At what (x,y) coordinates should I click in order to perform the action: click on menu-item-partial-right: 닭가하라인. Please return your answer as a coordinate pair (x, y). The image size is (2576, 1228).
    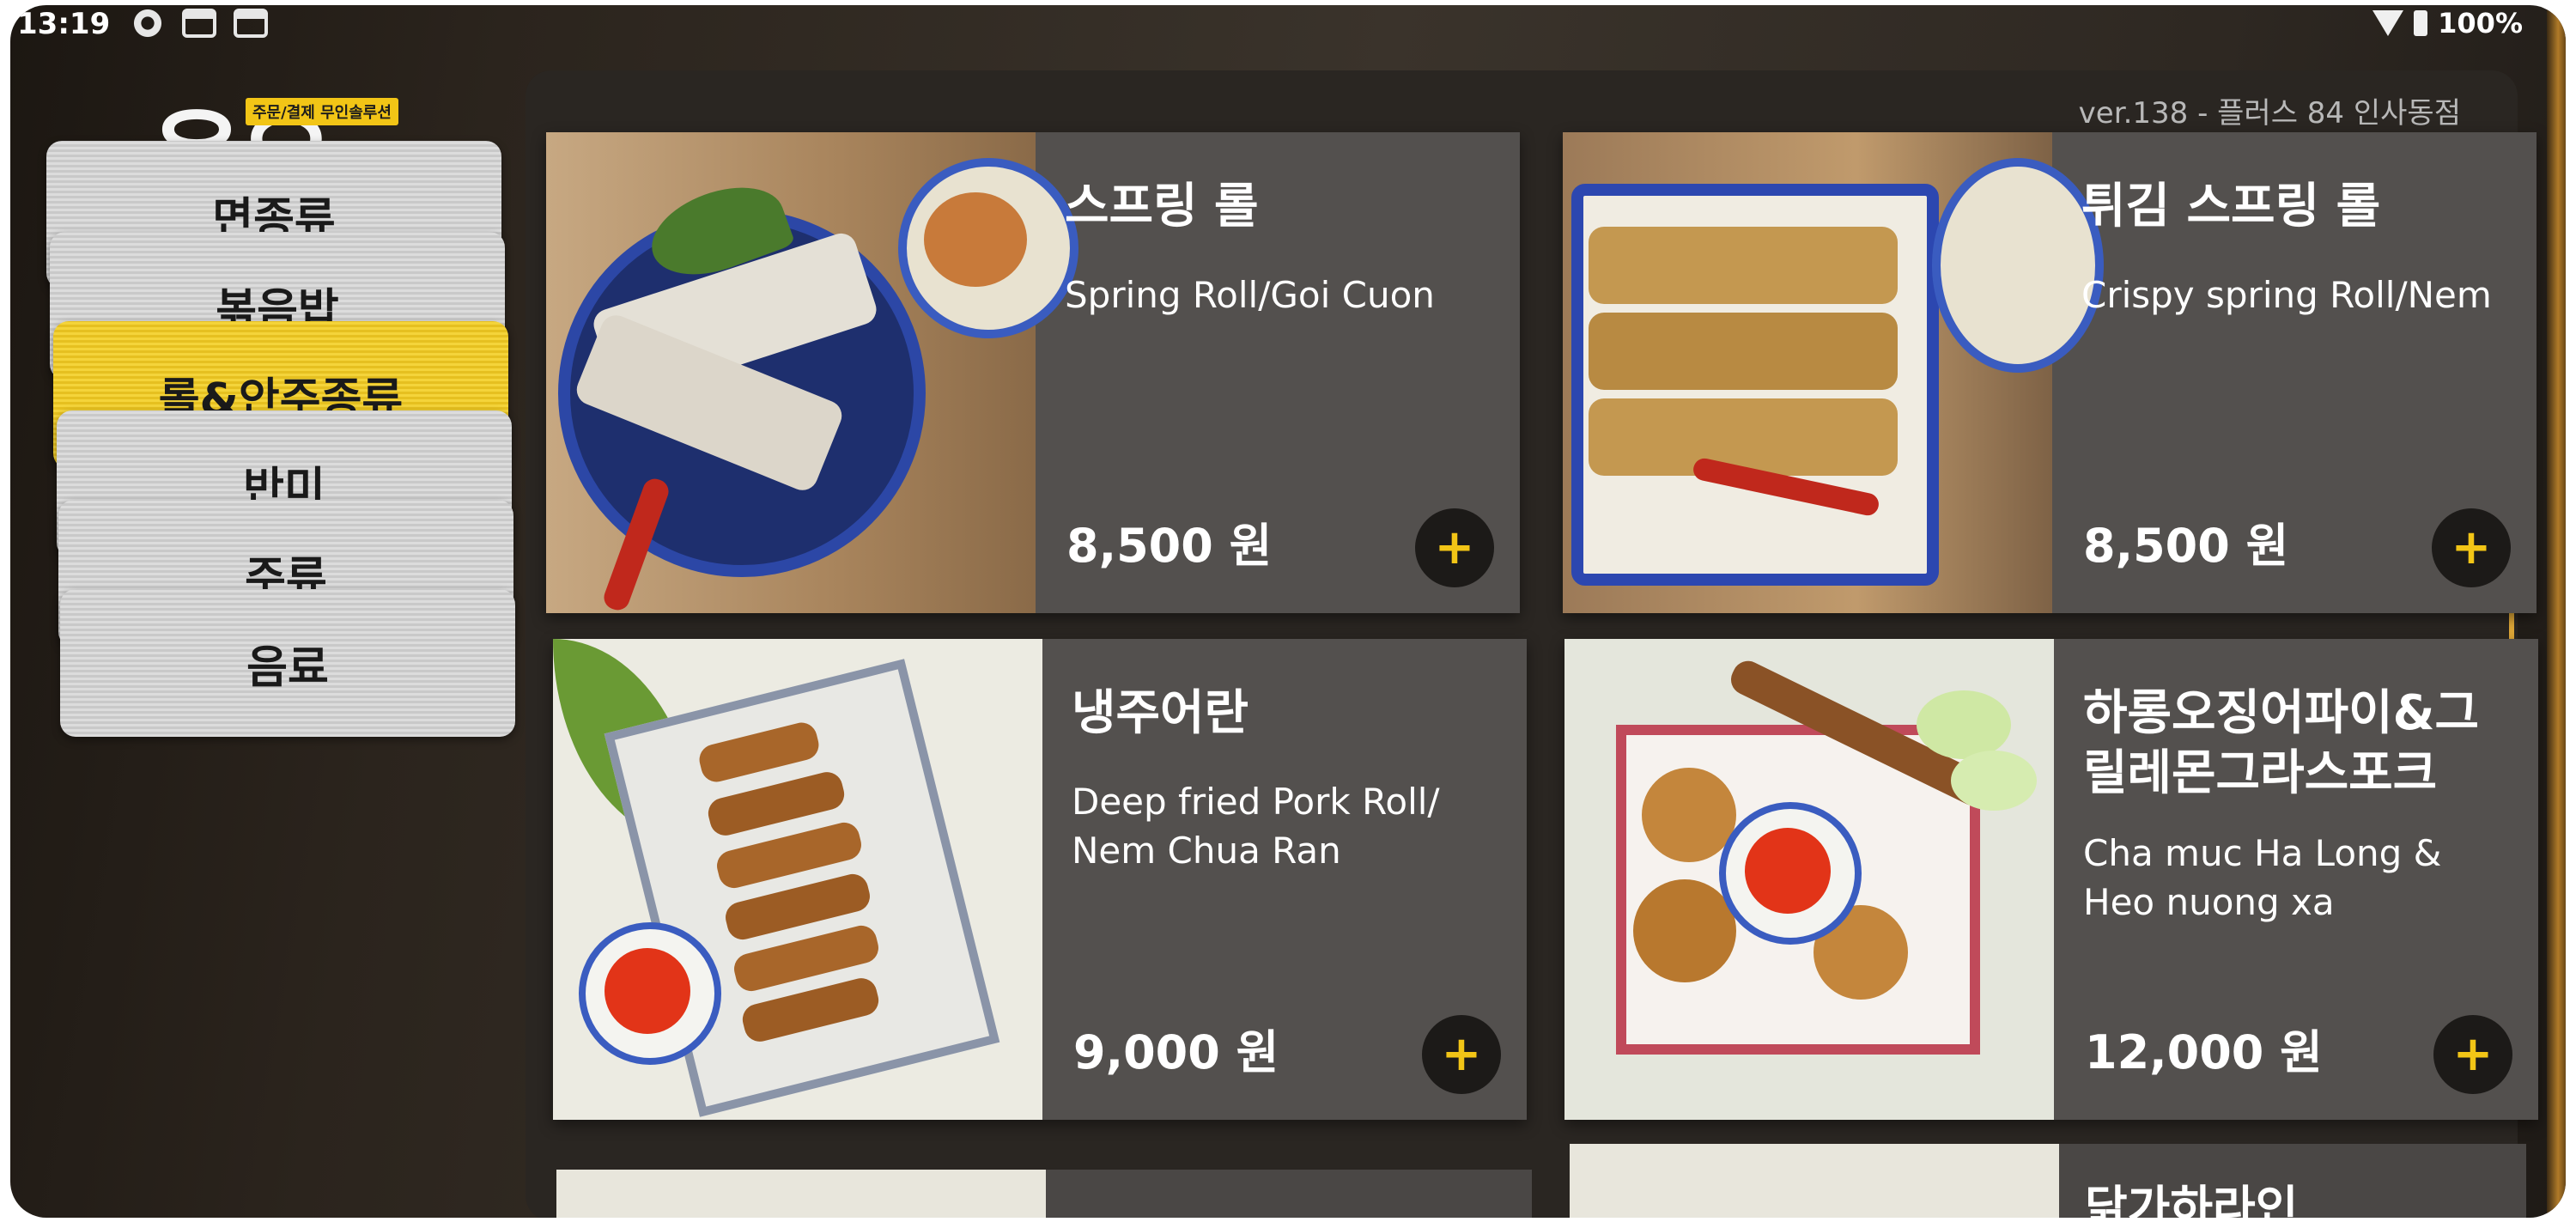
    Looking at the image, I should click on (2048, 1181).